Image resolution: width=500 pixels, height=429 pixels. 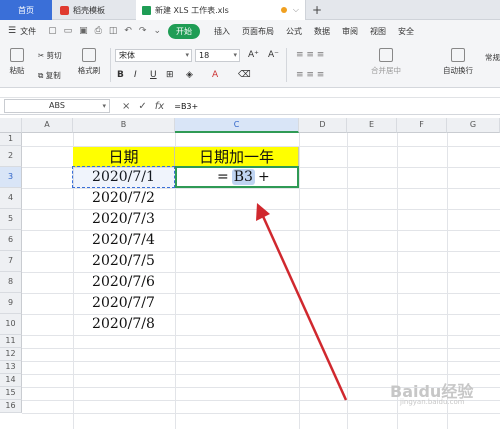 I want to click on arrow-shaft, so click(x=304, y=307).